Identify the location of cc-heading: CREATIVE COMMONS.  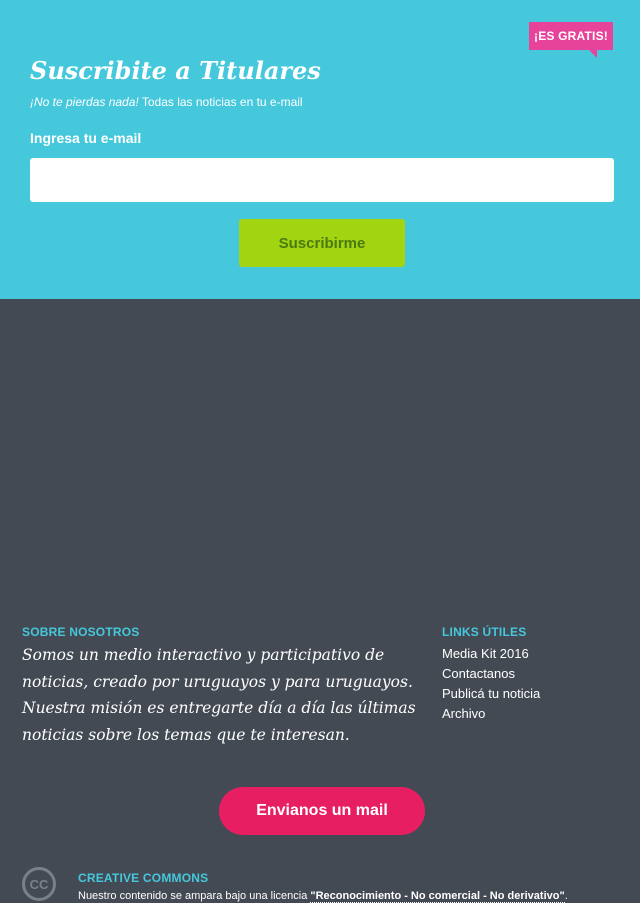
(143, 878).